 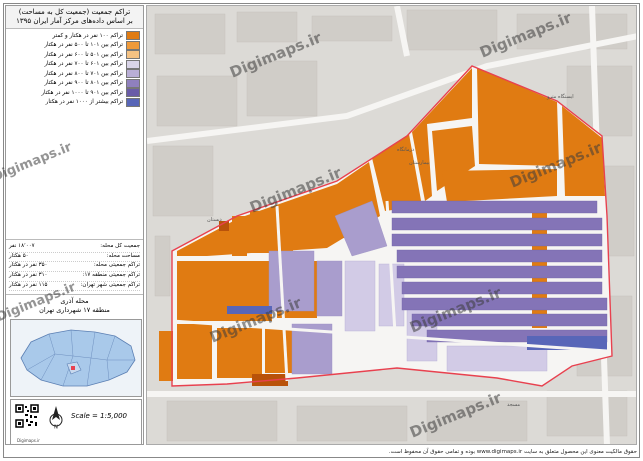 What do you see at coordinates (73, 368) in the screenshot?
I see `neighborhood-marker` at bounding box center [73, 368].